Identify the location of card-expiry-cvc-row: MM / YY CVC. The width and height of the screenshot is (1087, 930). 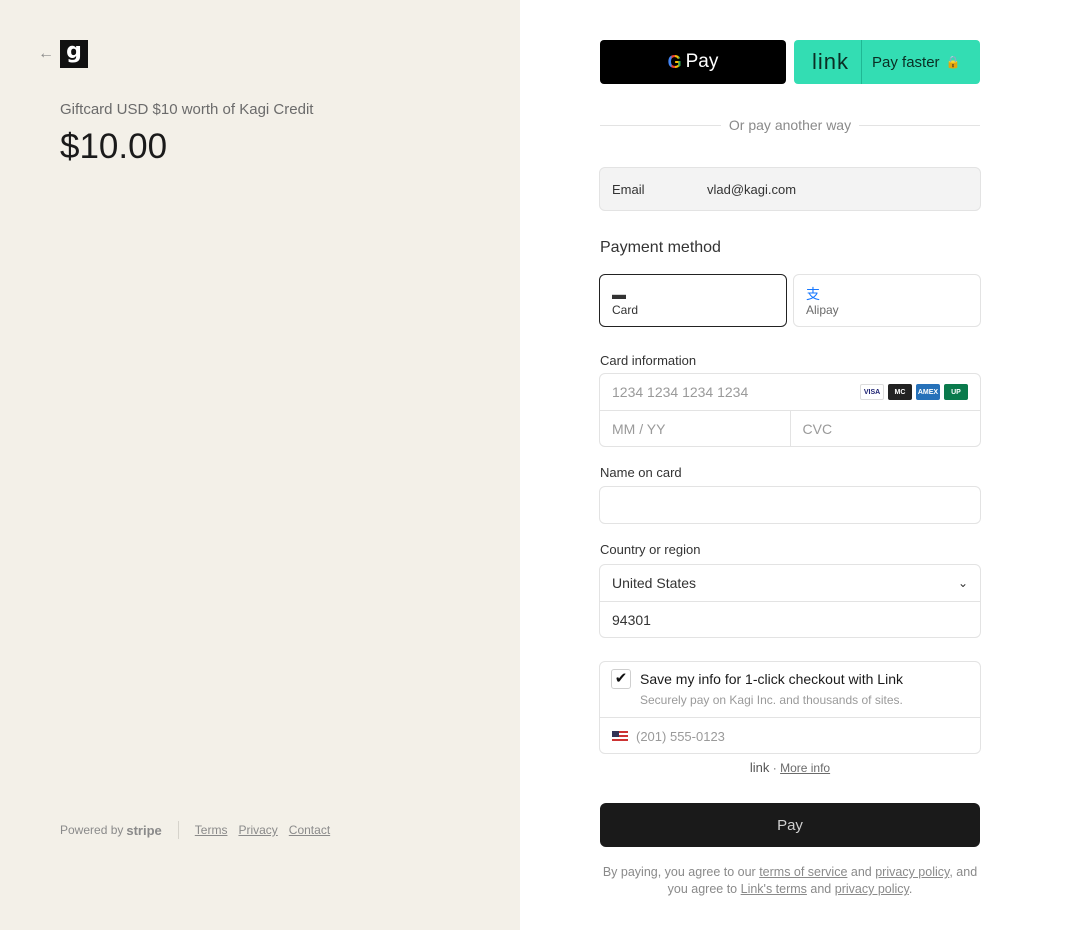
(790, 428).